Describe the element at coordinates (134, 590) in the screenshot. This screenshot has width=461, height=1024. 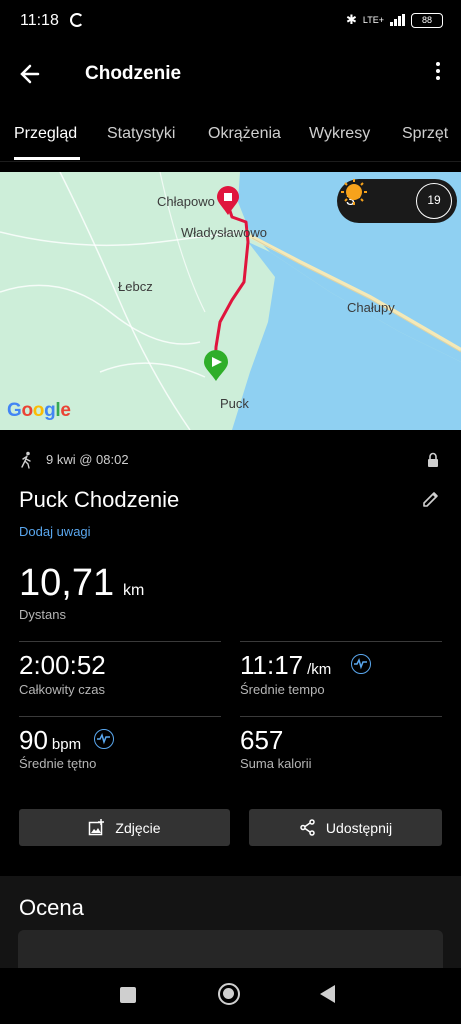
I see `distance-unit: km` at that location.